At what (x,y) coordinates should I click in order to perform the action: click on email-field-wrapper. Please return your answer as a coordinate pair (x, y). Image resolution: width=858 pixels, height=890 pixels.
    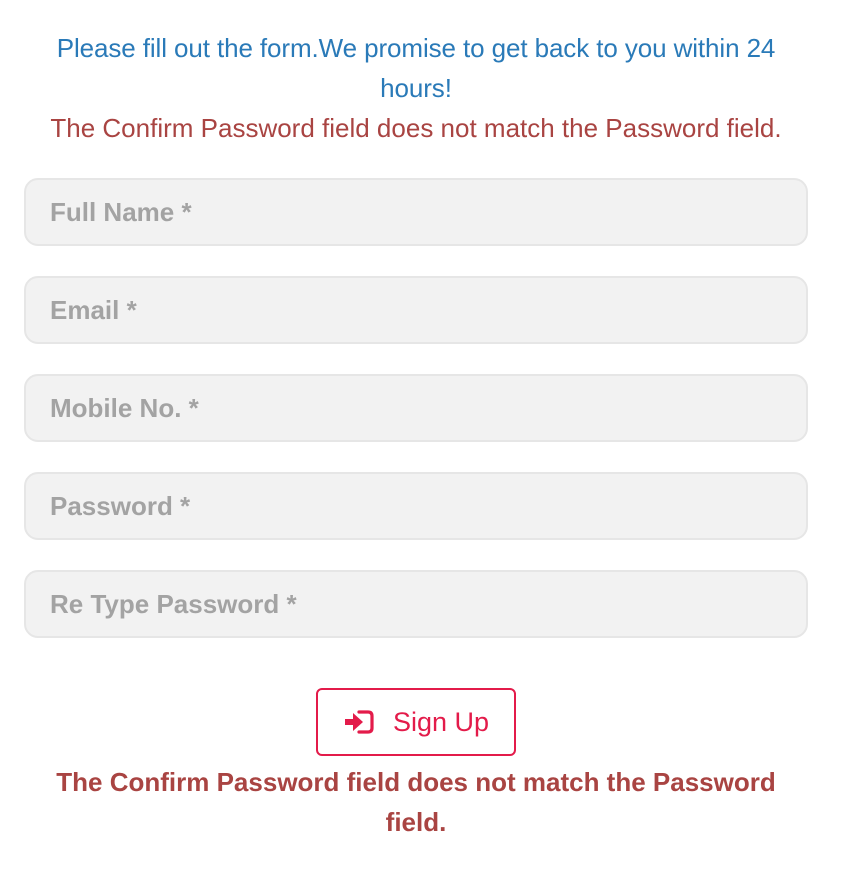
    Looking at the image, I should click on (416, 310).